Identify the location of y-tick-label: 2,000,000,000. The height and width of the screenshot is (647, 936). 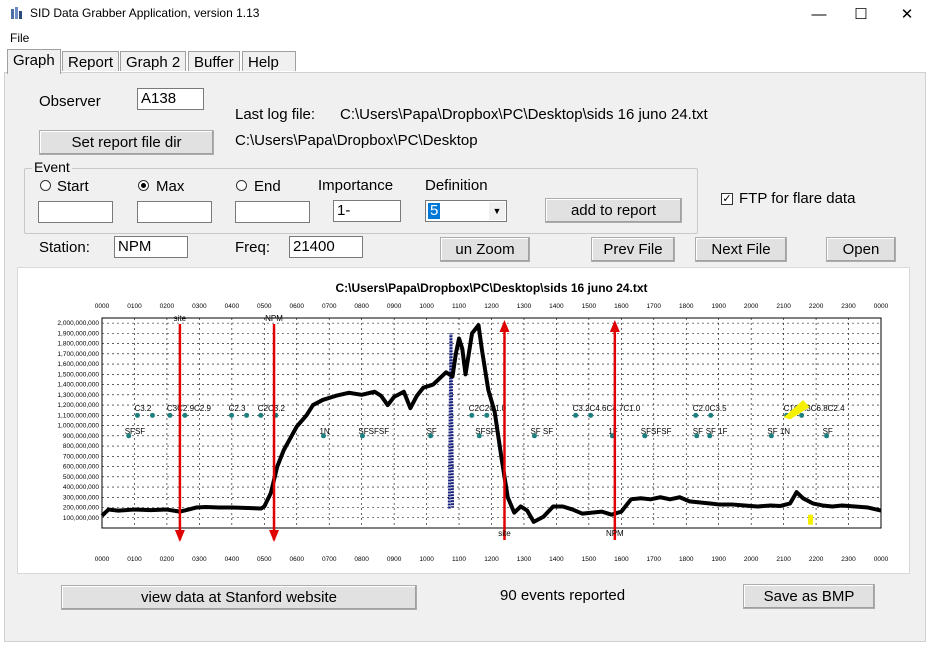
(78, 323).